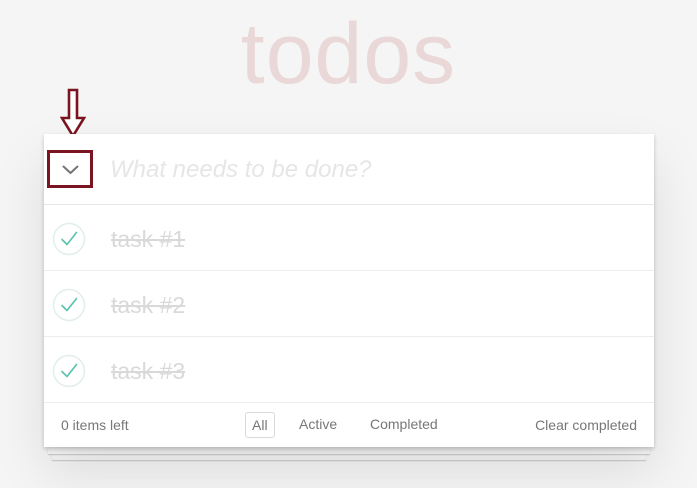  What do you see at coordinates (349, 238) in the screenshot?
I see `todo-item: task #1` at bounding box center [349, 238].